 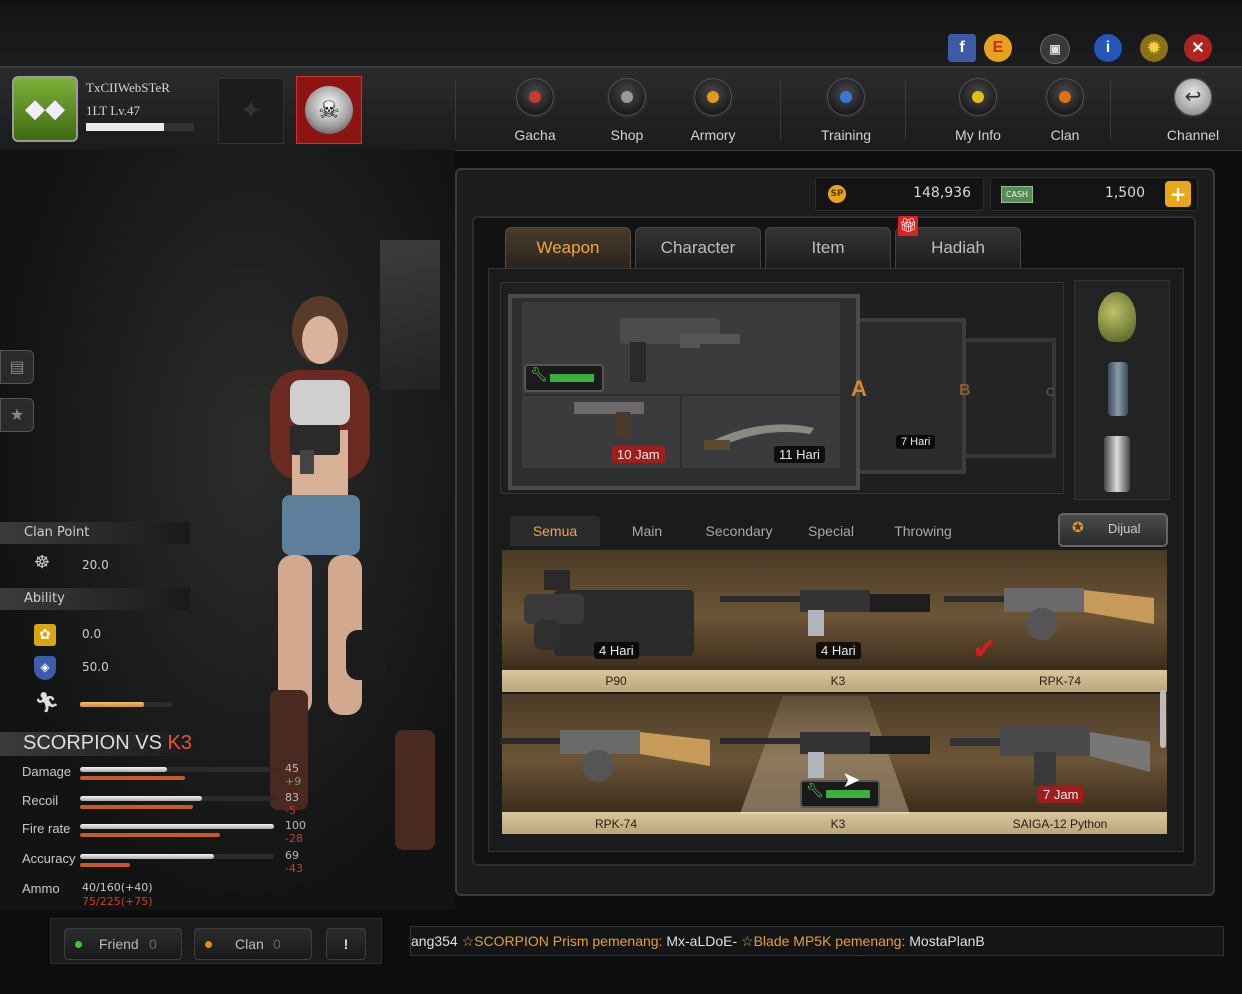 I want to click on smoke-grenade-icon, so click(x=1117, y=464).